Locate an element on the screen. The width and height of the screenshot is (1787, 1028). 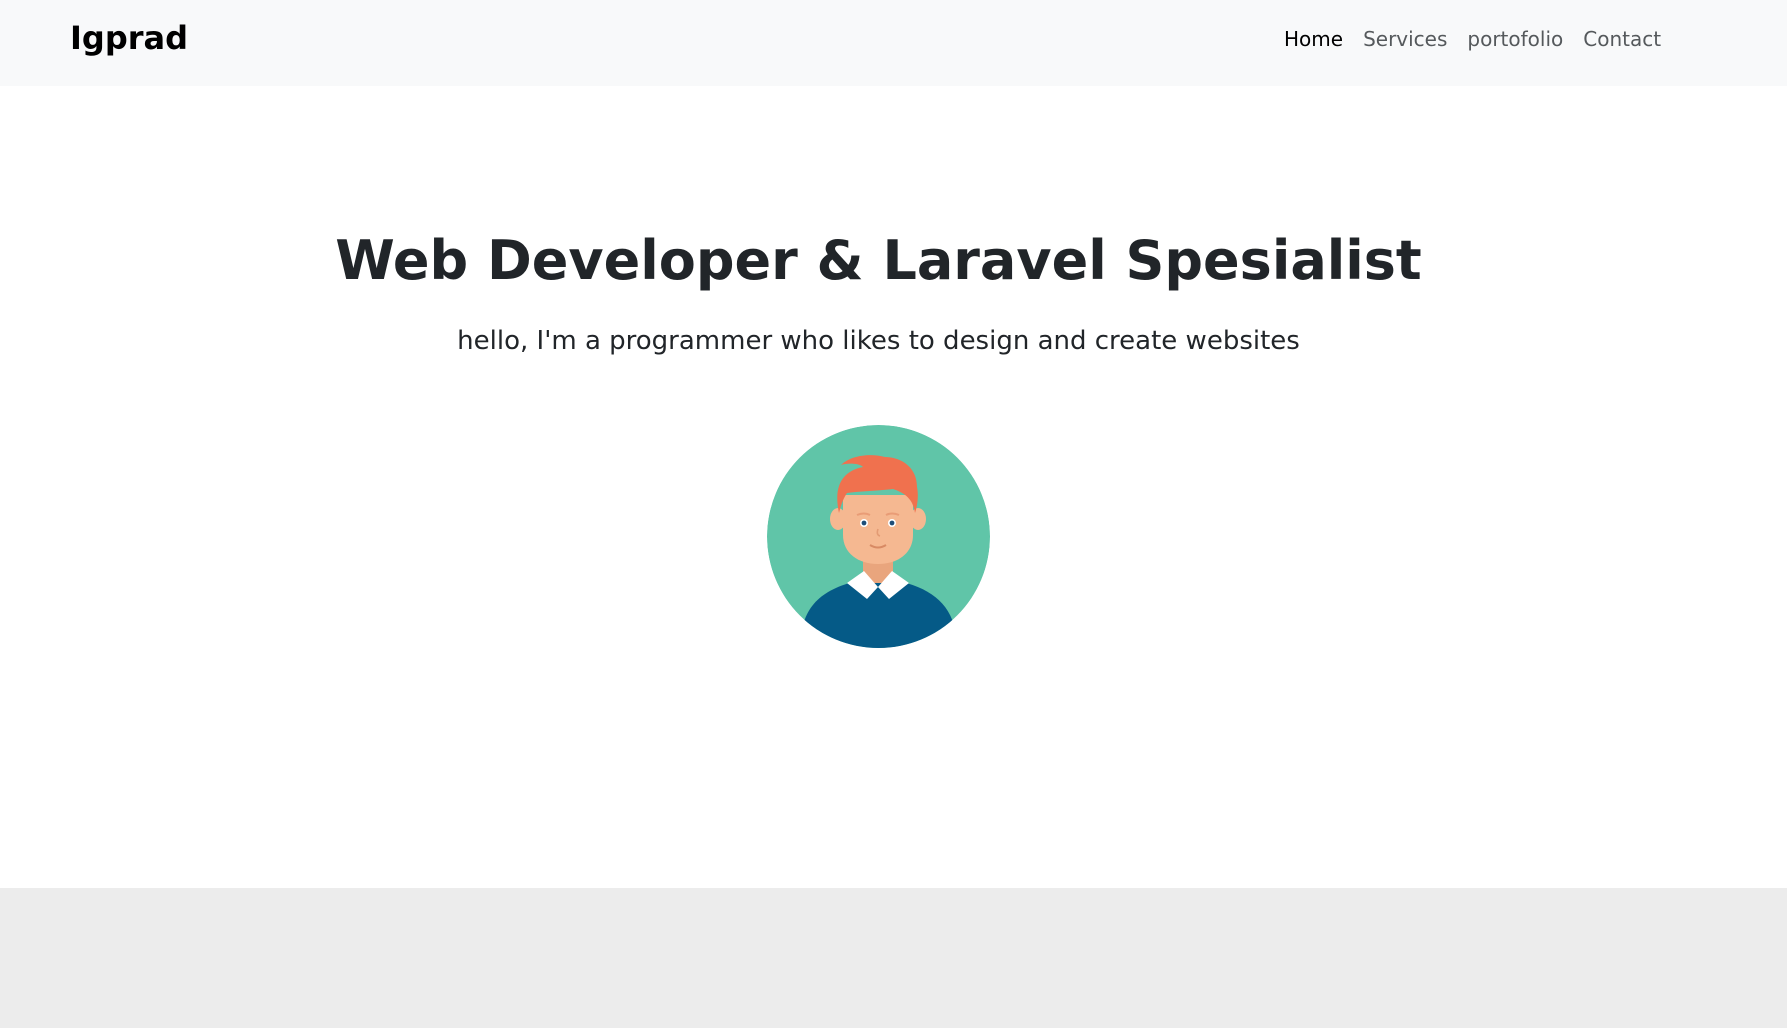
footer-band is located at coordinates (893, 958).